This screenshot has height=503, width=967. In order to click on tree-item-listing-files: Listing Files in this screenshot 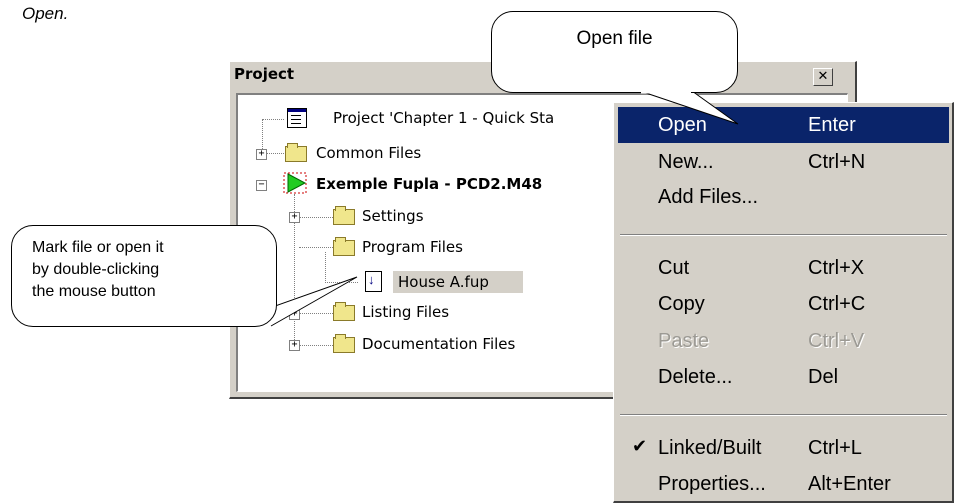, I will do `click(405, 312)`.